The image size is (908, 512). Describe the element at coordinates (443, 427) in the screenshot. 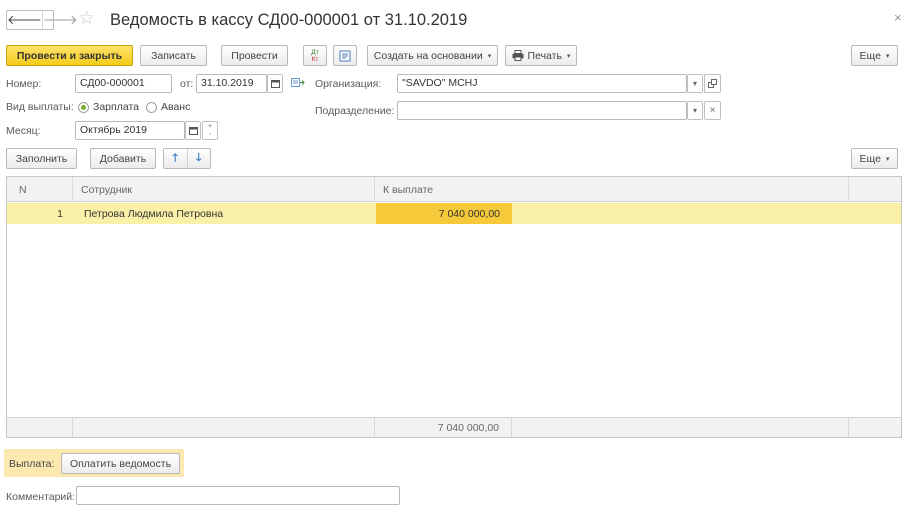

I see `footer-total-amount: 7 040 000,00` at that location.